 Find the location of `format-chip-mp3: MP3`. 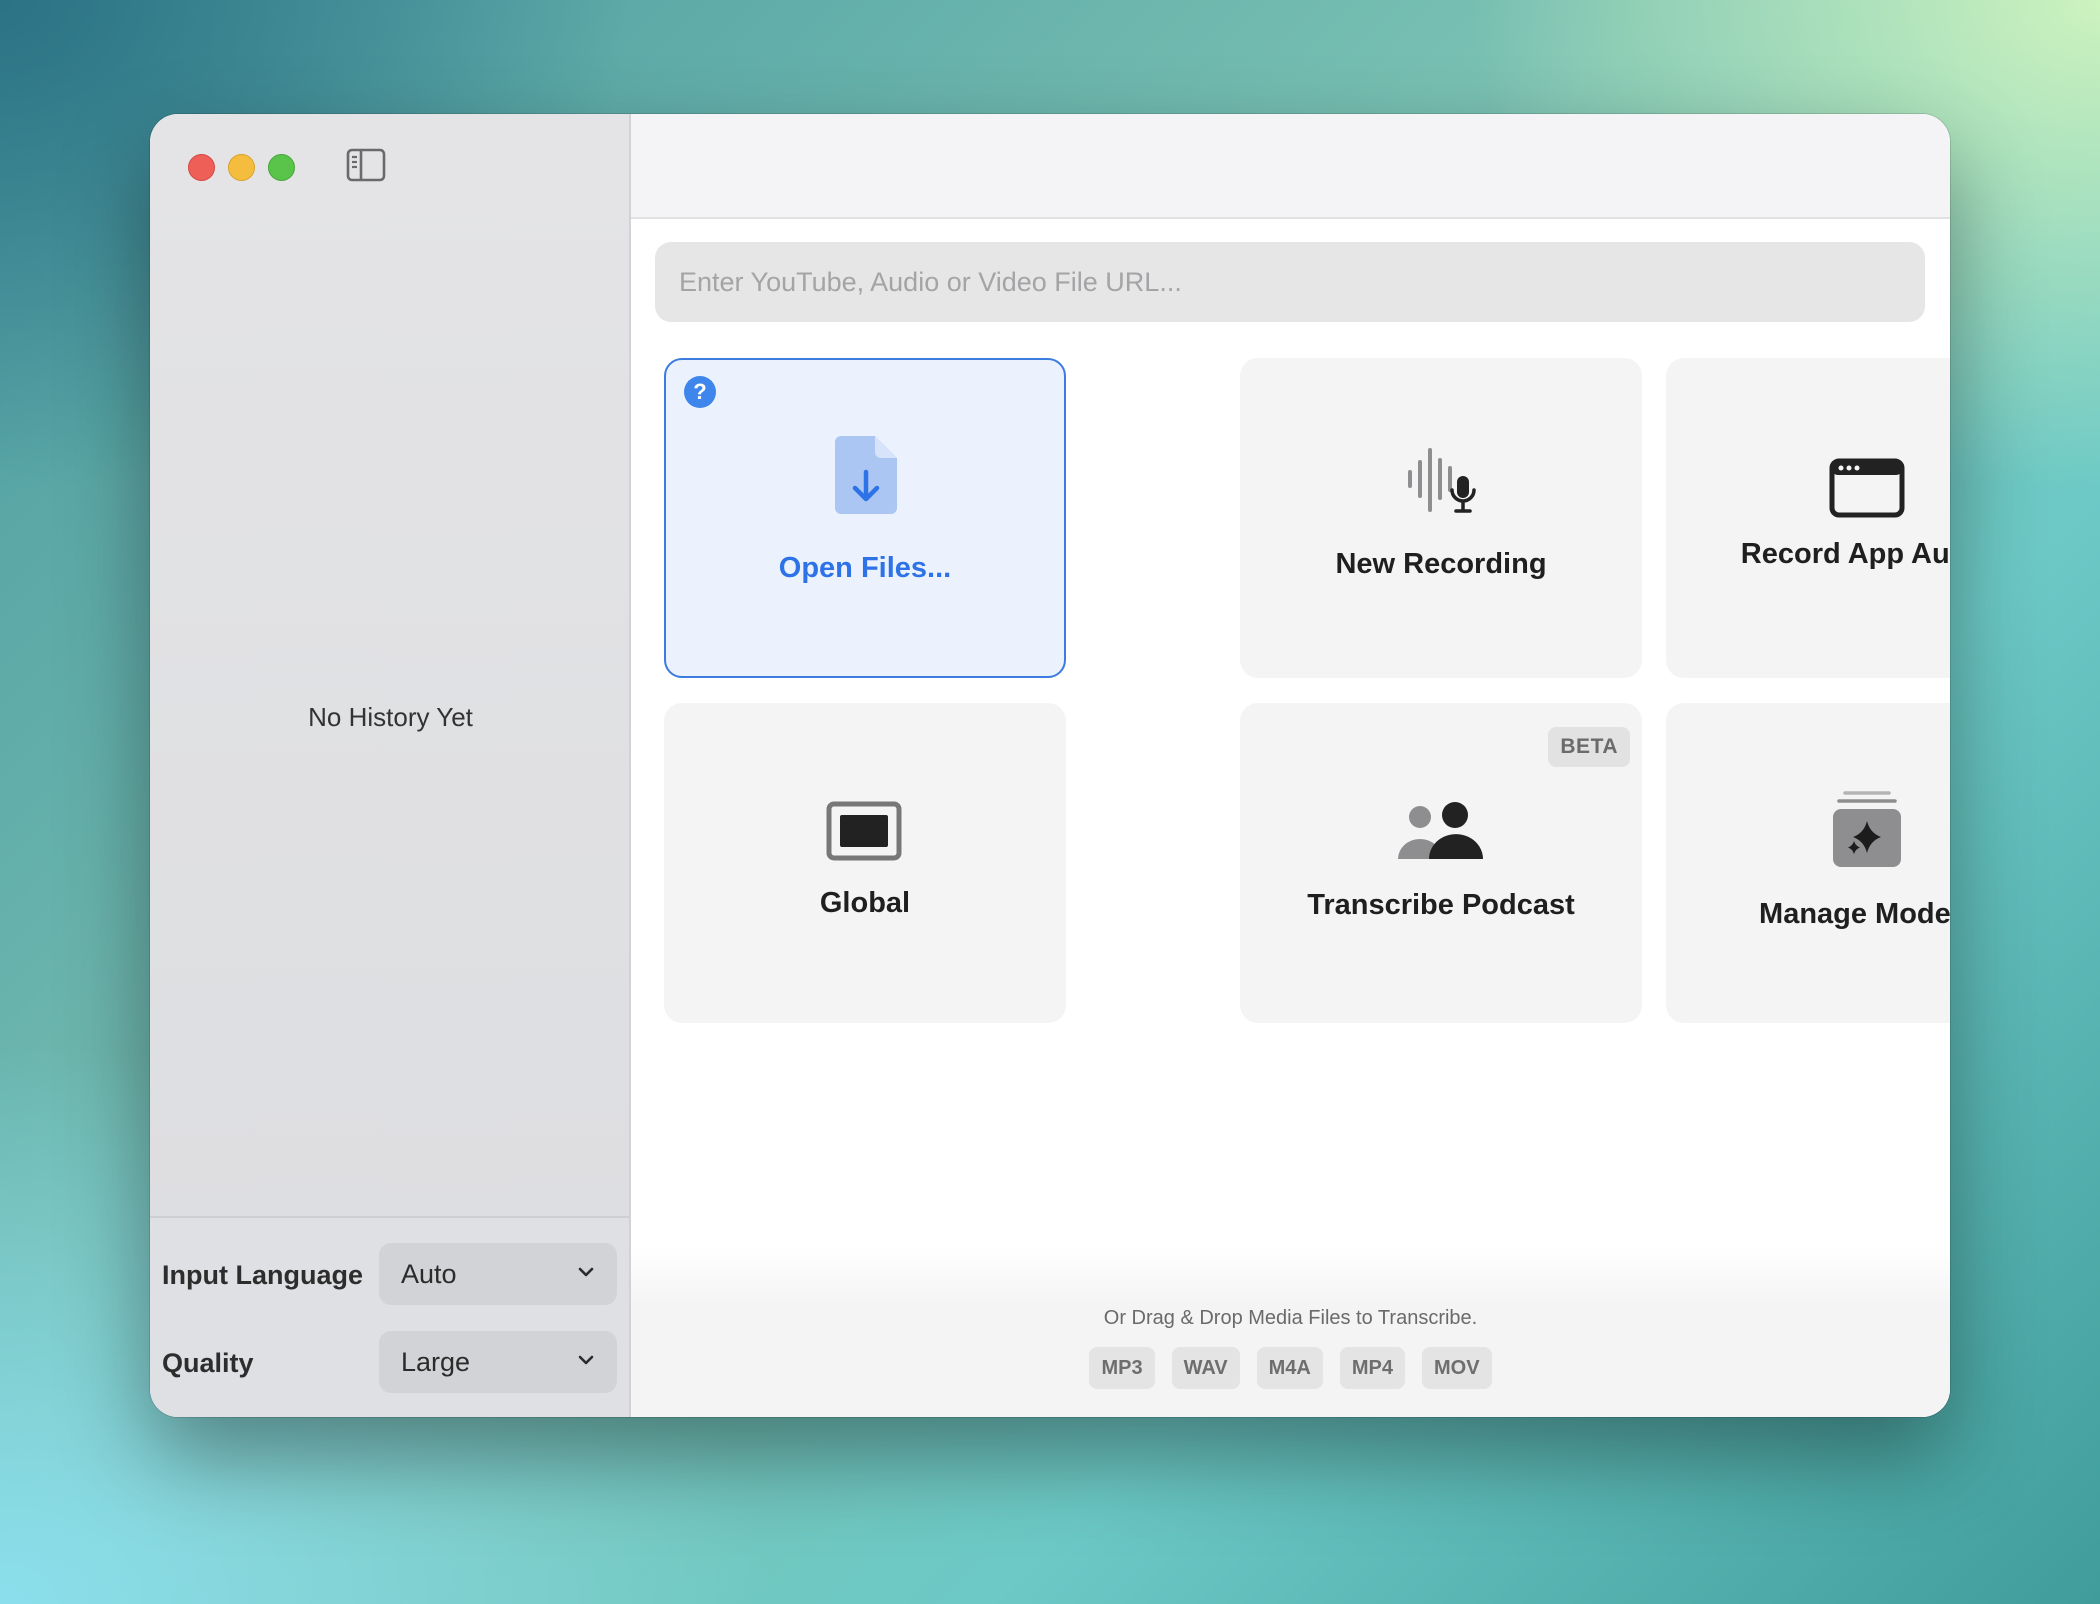

format-chip-mp3: MP3 is located at coordinates (1122, 1368).